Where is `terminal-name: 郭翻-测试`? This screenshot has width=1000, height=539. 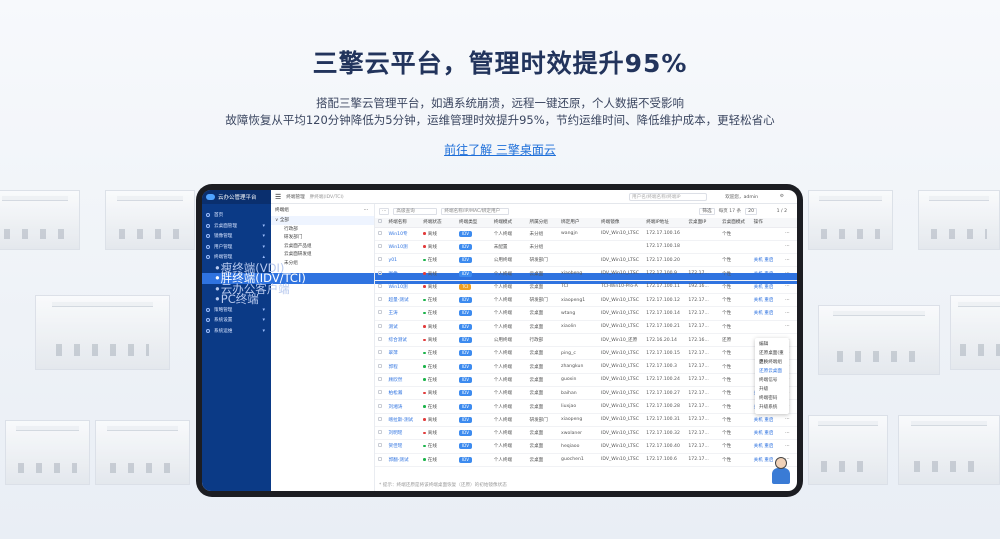
terminal-name: 郭翻-测试 is located at coordinates (403, 460).